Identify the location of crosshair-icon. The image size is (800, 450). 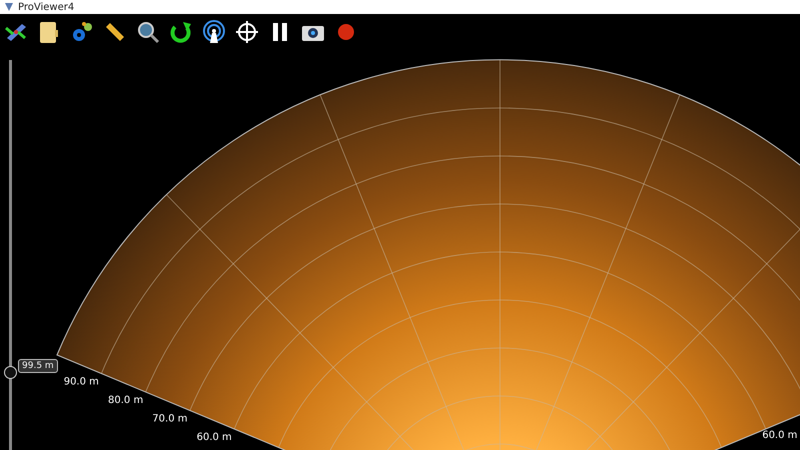
(247, 32).